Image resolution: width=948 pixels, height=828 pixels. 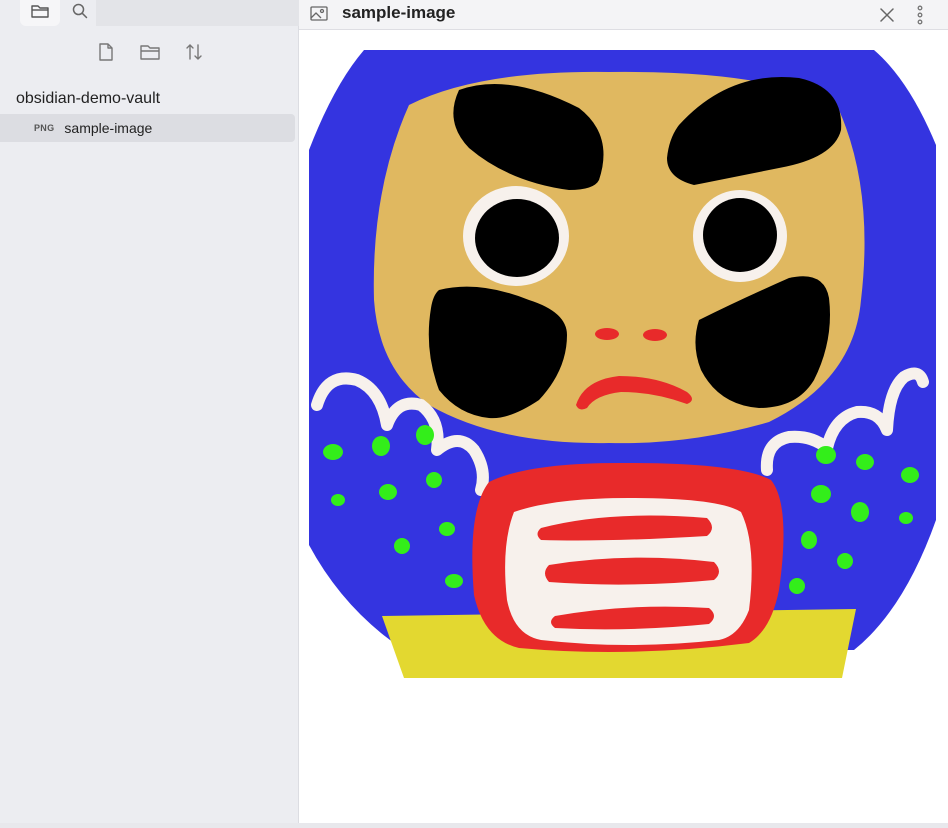 What do you see at coordinates (740, 235) in the screenshot?
I see `right-eye-pupil` at bounding box center [740, 235].